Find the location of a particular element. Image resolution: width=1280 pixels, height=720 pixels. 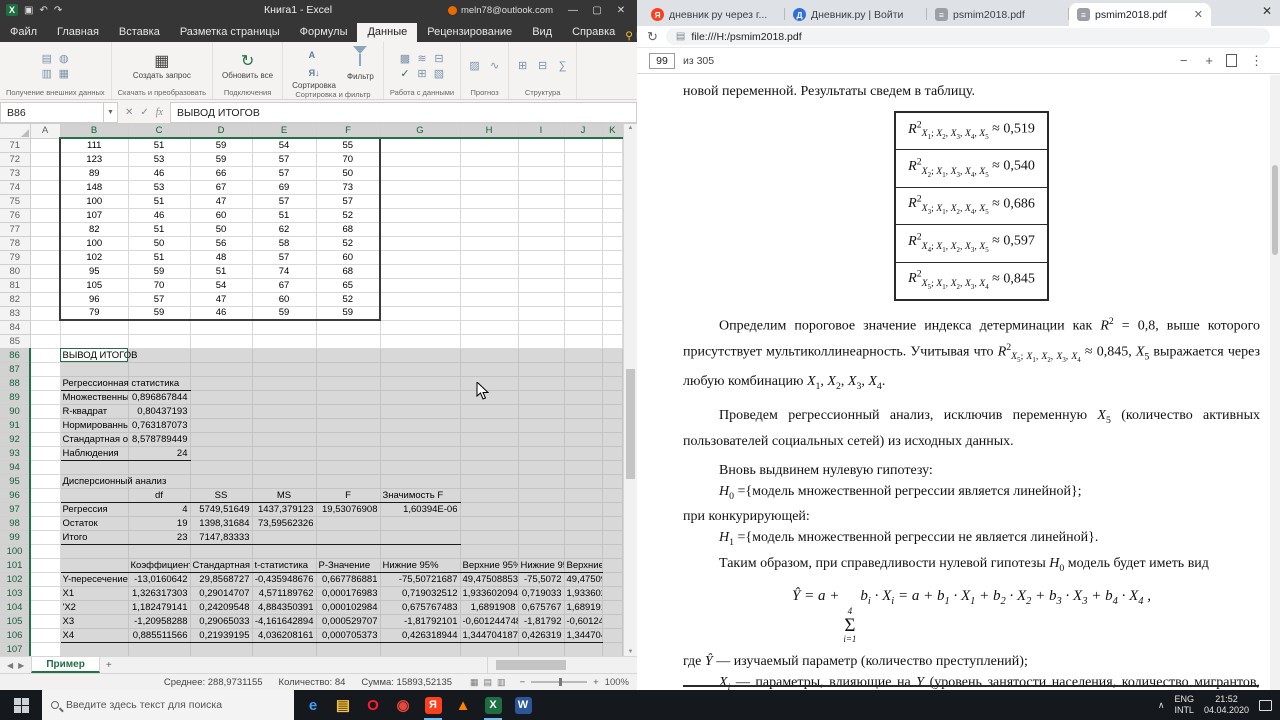

tab-file: Файл is located at coordinates (23, 32).